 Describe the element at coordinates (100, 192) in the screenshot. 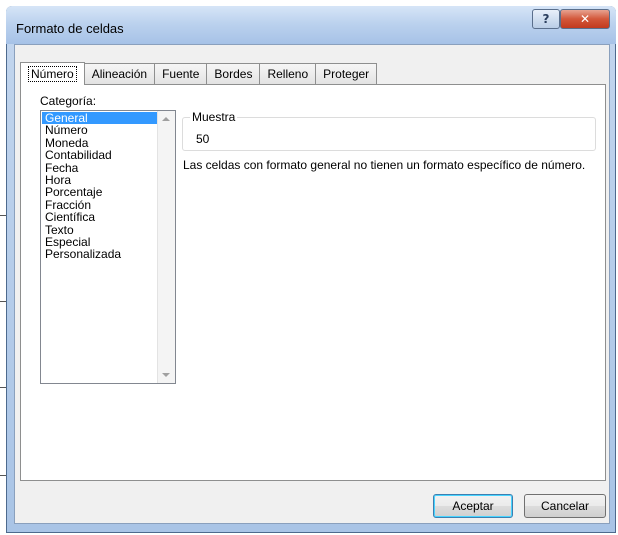

I see `category-item-porcentaje: Porcentaje` at that location.